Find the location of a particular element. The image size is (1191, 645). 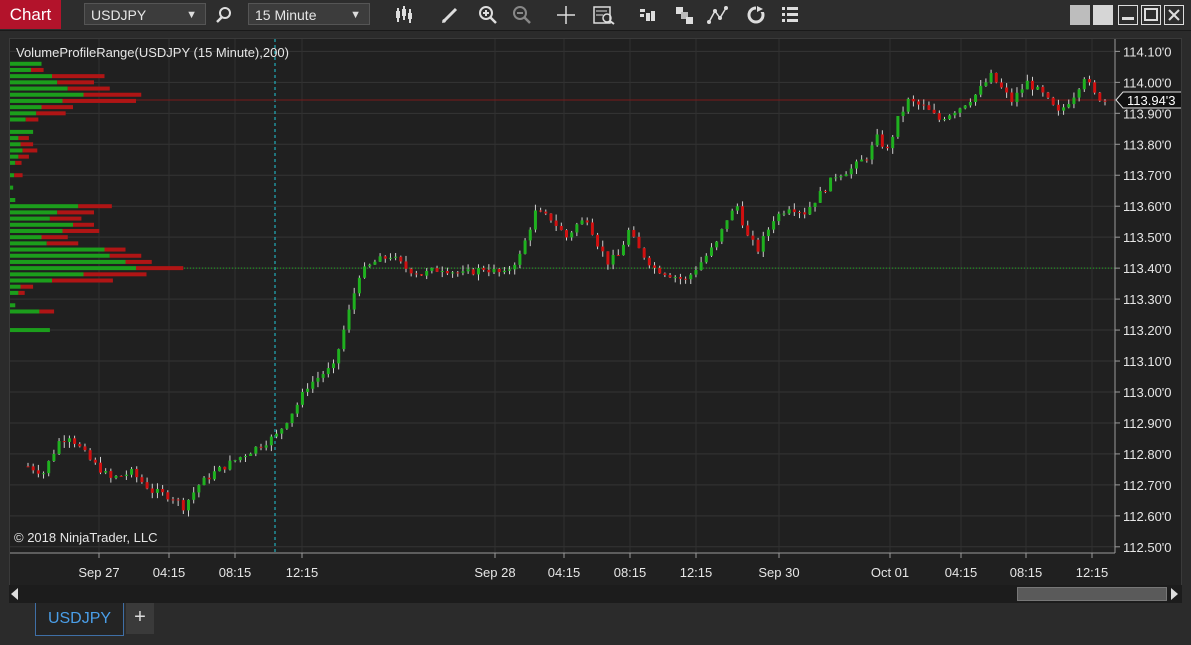

y-tick-label: 112.60'0 is located at coordinates (1147, 516).